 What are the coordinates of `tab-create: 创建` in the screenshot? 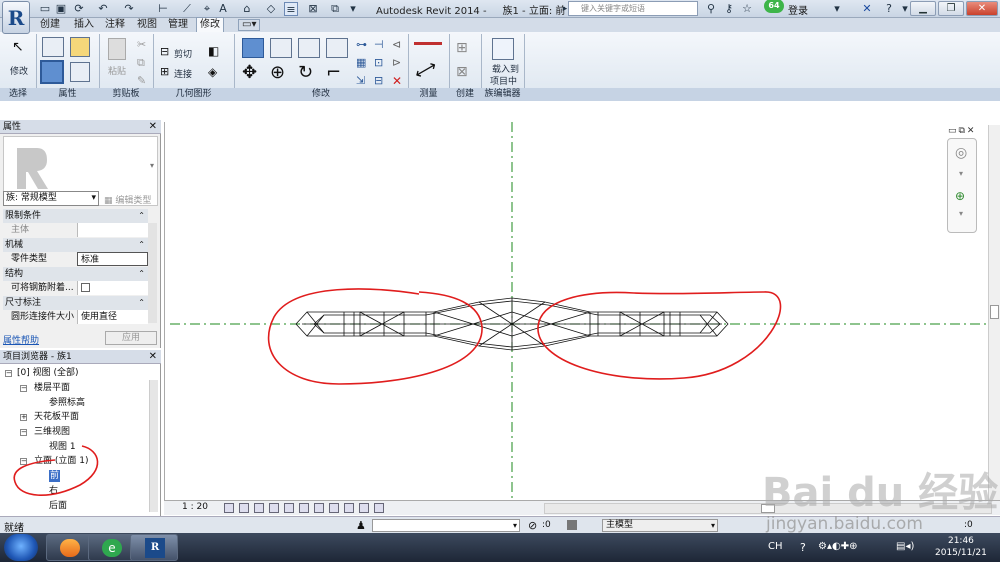 It's located at (50, 25).